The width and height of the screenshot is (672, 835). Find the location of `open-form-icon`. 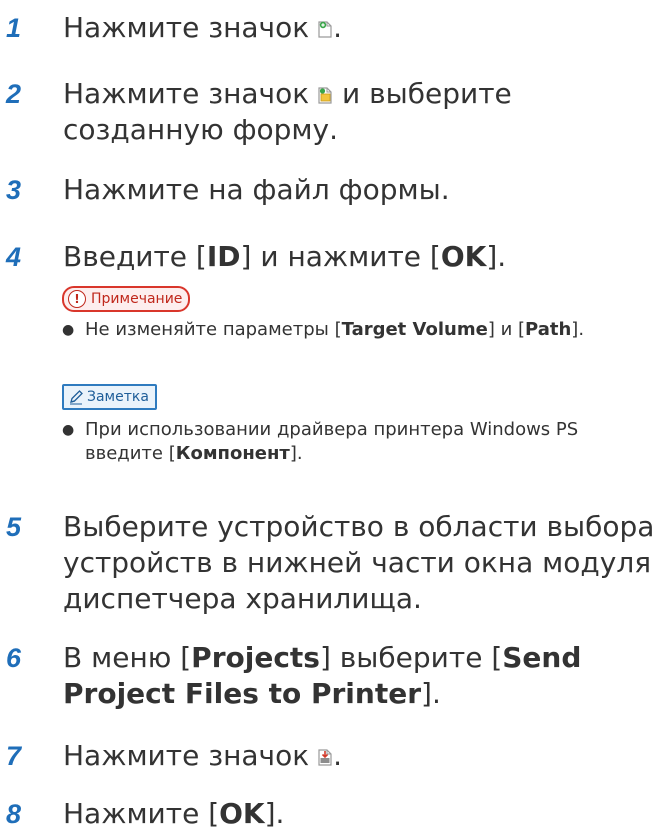

open-form-icon is located at coordinates (325, 90).